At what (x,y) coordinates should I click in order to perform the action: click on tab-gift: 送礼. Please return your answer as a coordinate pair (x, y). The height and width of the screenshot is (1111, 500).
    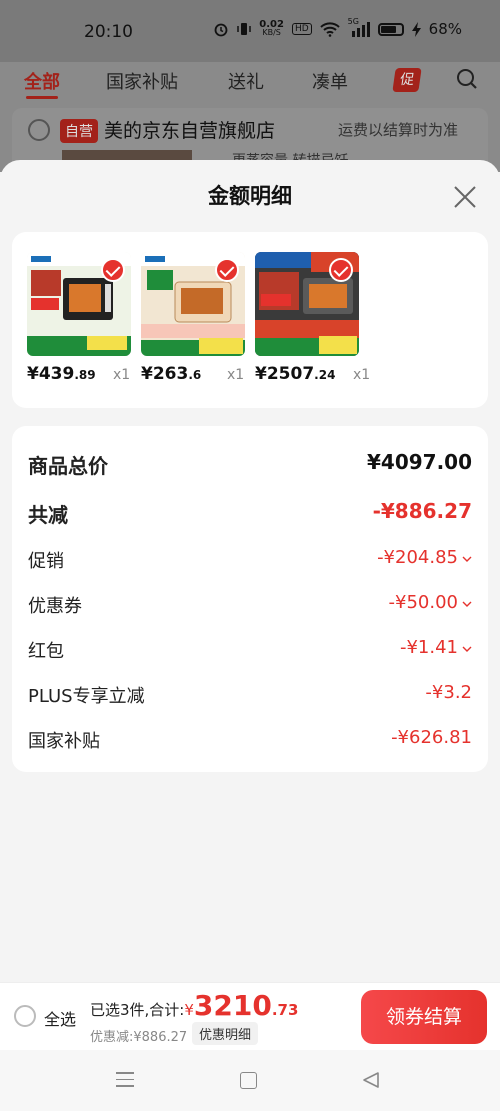
    Looking at the image, I should click on (246, 81).